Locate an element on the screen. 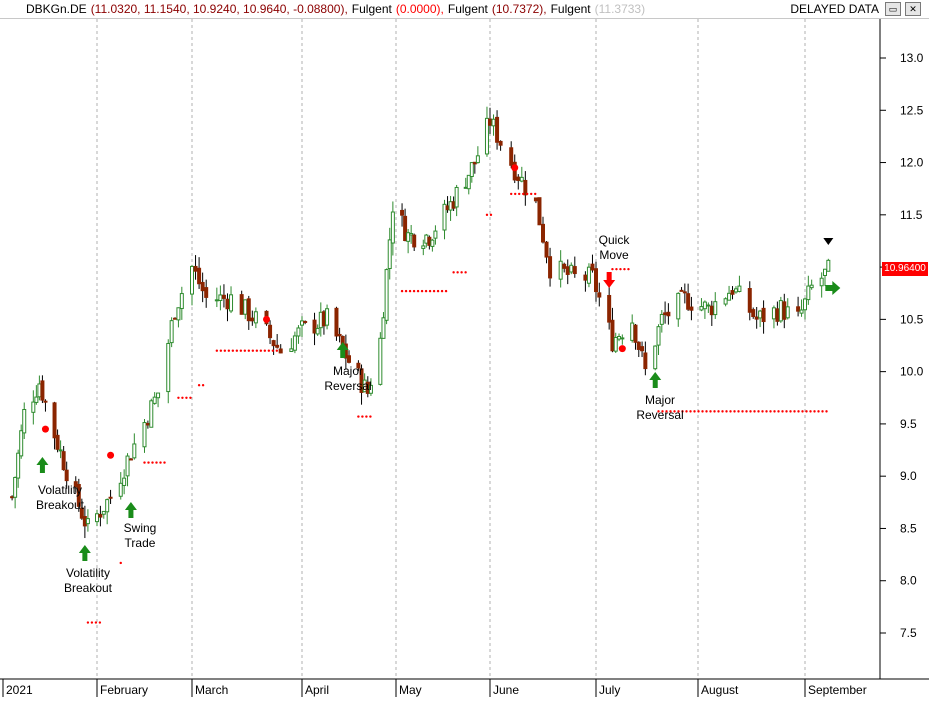 Image resolution: width=929 pixels, height=702 pixels. x-tick-label: February is located at coordinates (124, 690).